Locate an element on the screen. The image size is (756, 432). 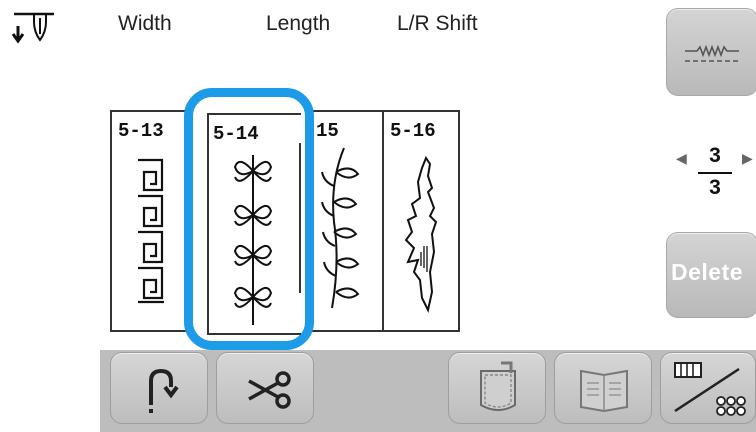
zigzag-stitch-icon is located at coordinates (712, 53).